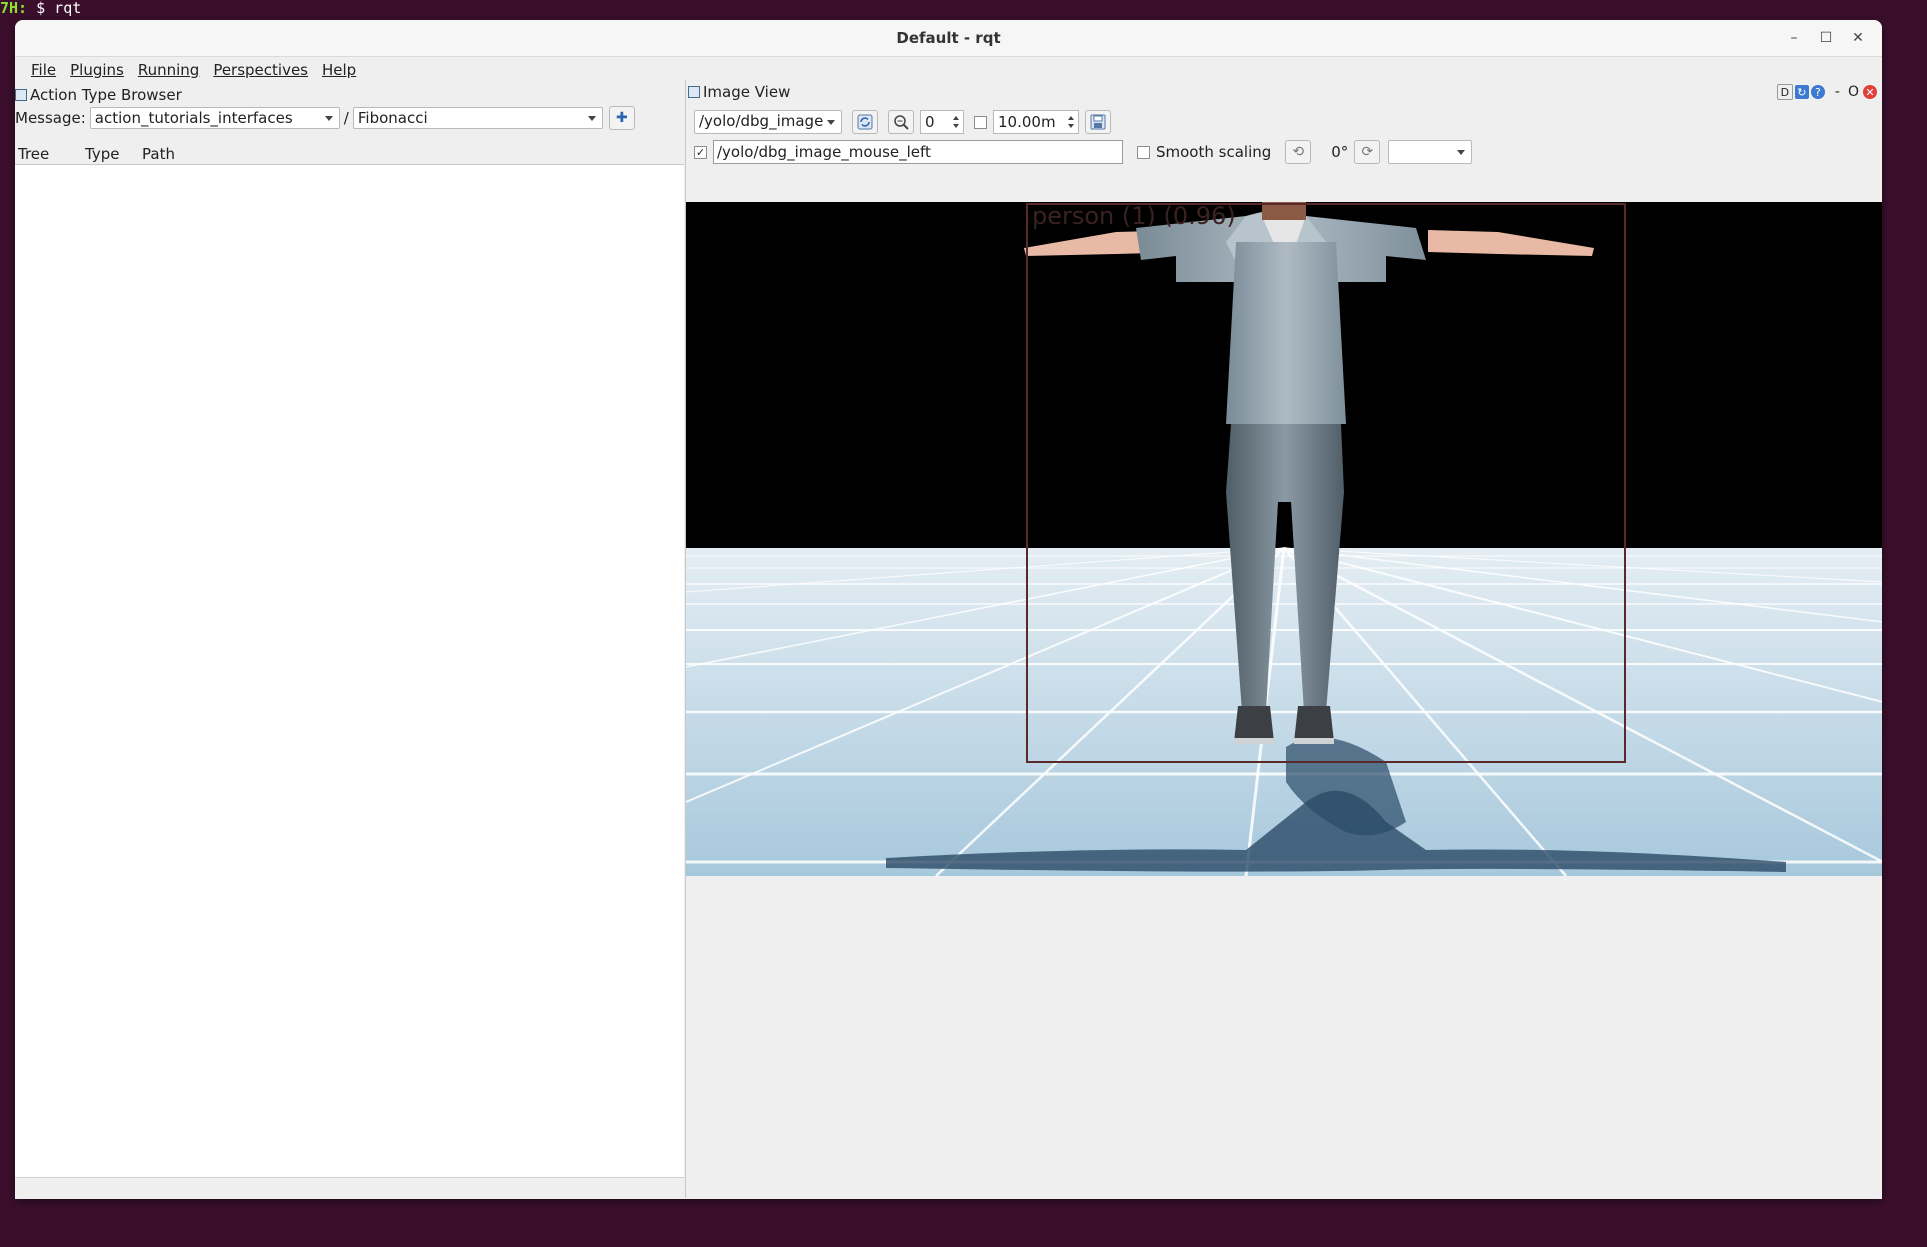 The image size is (1927, 1247). I want to click on rotate-left-icon: ⟲, so click(1298, 152).